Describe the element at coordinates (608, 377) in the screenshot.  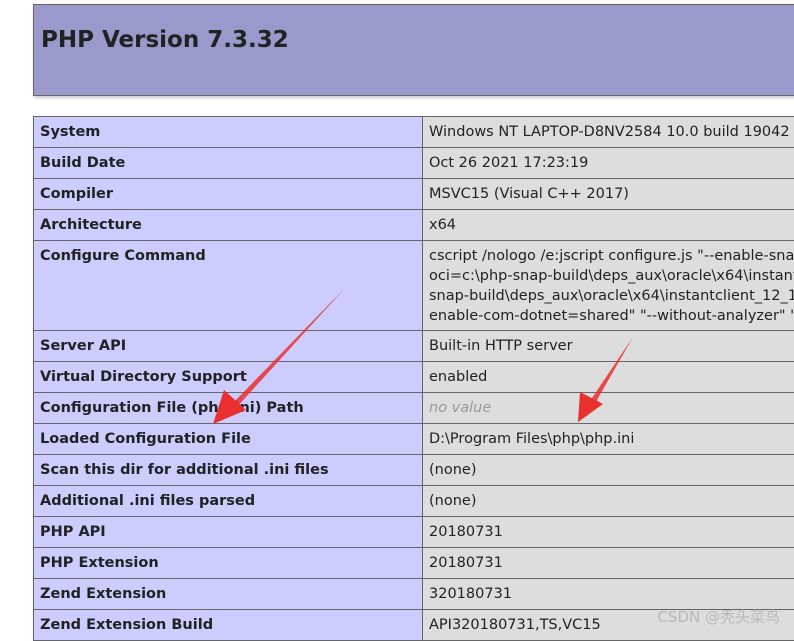
I see `row-value: enabled` at that location.